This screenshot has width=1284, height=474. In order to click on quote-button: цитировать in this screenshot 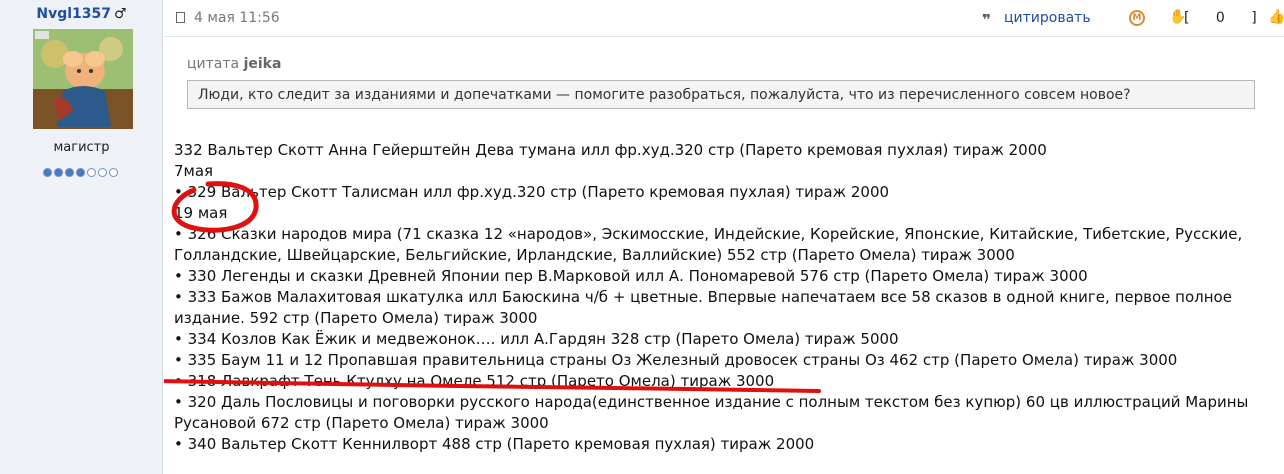, I will do `click(1047, 18)`.